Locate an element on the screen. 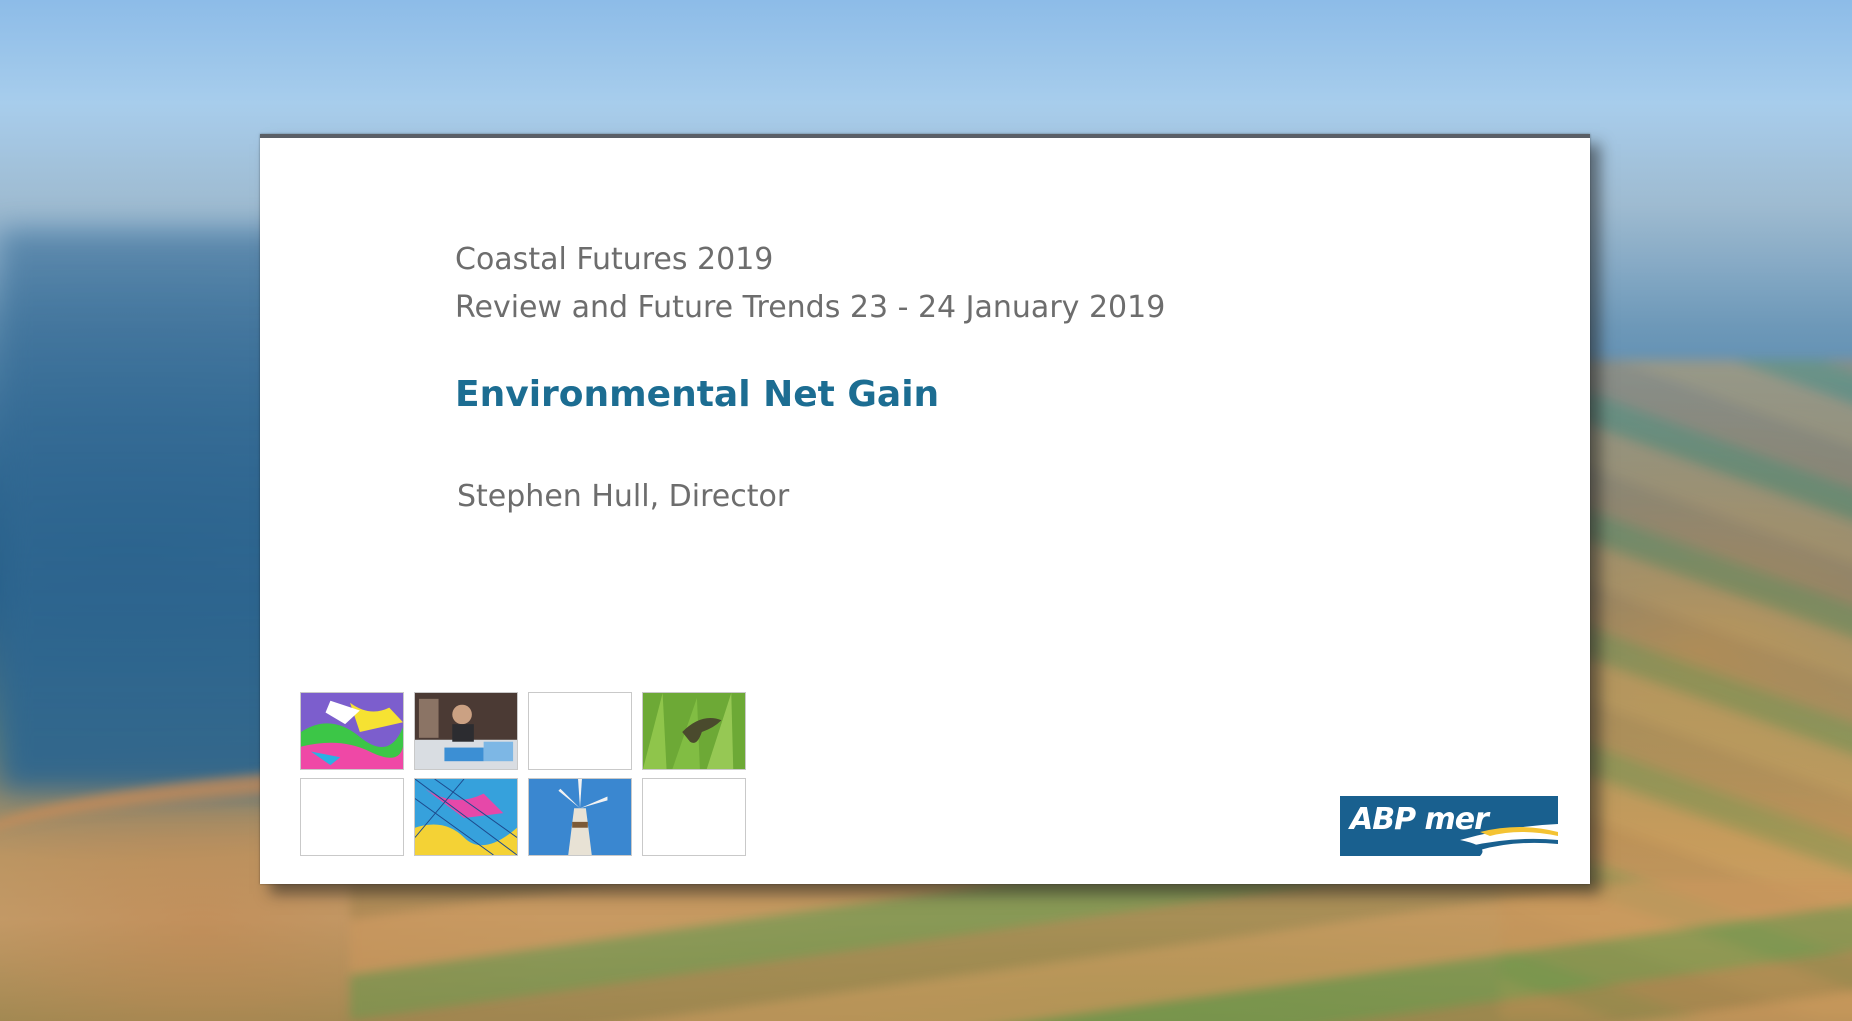  abp-mer-logo: ABP mer is located at coordinates (1449, 826).